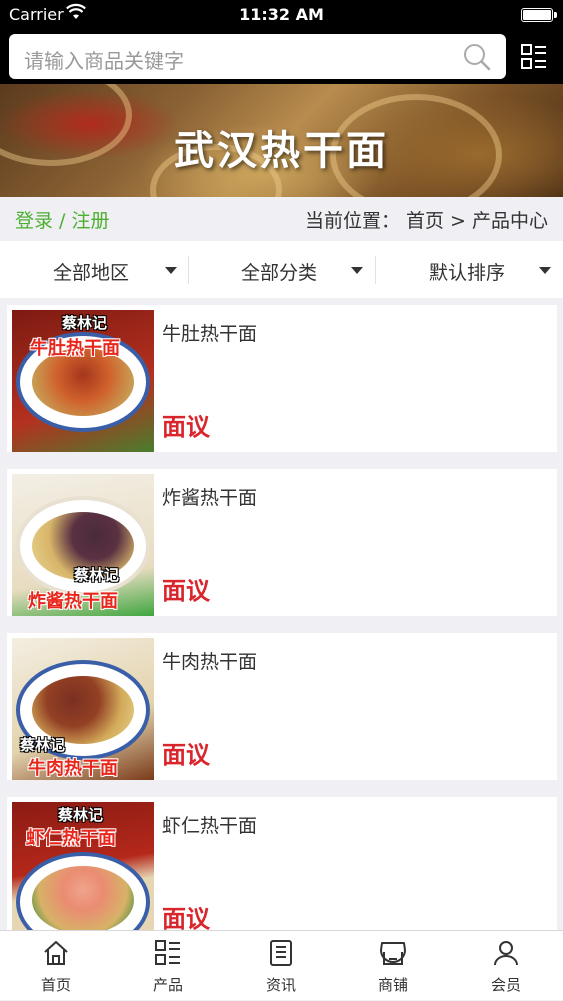 This screenshot has height=1001, width=563. I want to click on filter-category-label: 全部分类, so click(279, 273).